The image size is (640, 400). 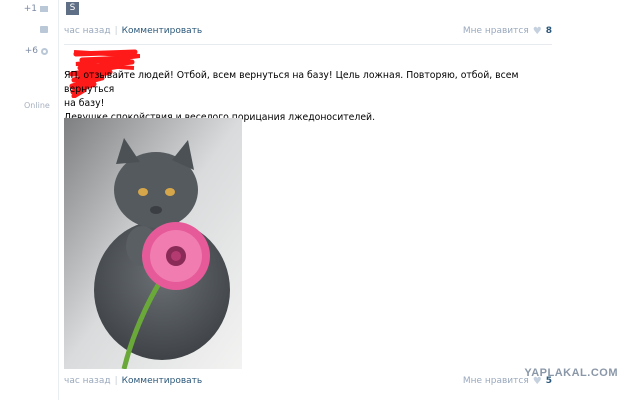 I want to click on post-meta: час назад | Комментировать, so click(x=133, y=381).